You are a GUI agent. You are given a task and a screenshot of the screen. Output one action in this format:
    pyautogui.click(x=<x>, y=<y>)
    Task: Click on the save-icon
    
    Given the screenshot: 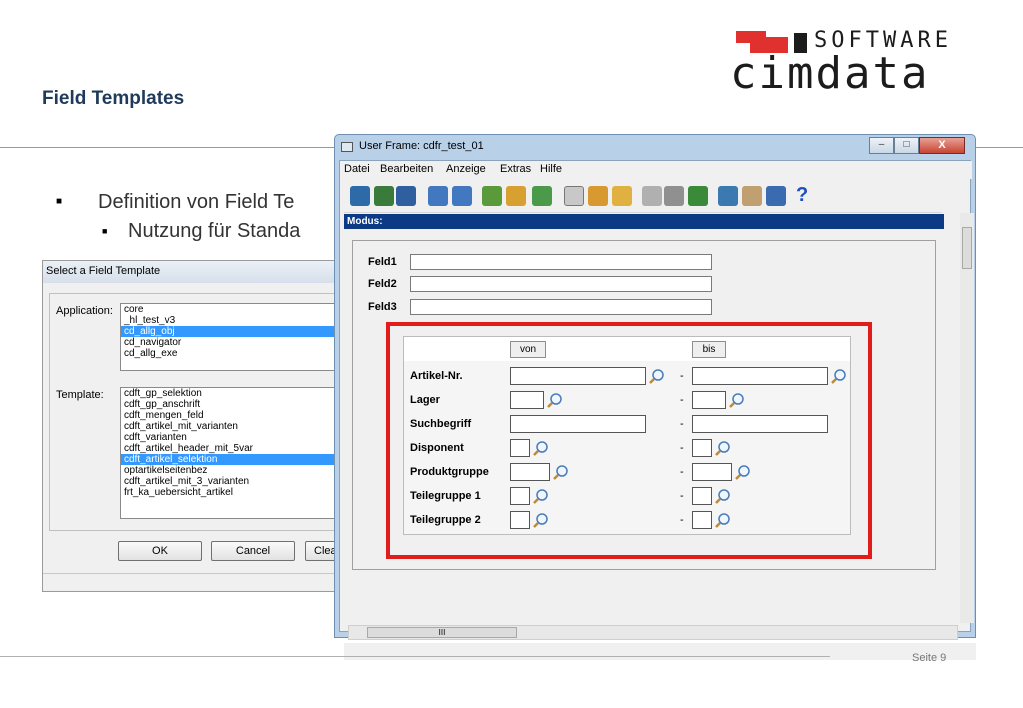 What is the action you would take?
    pyautogui.click(x=406, y=196)
    